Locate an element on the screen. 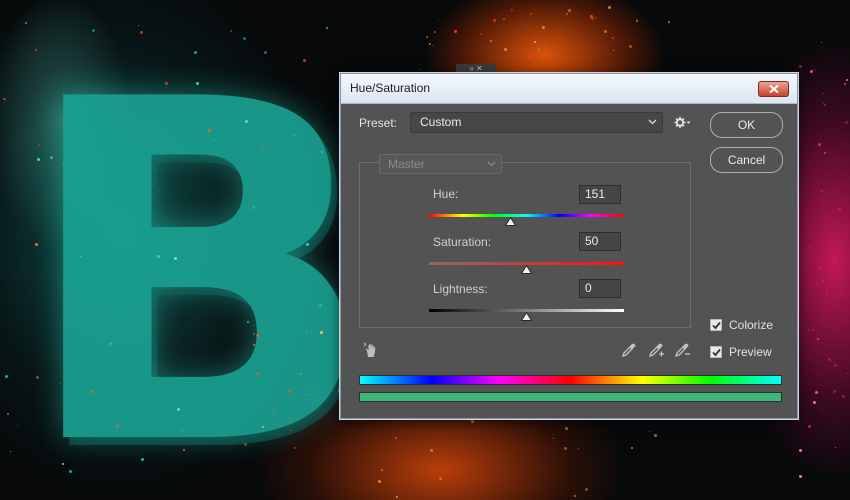 The height and width of the screenshot is (500, 850). hue-input: 151 is located at coordinates (600, 194).